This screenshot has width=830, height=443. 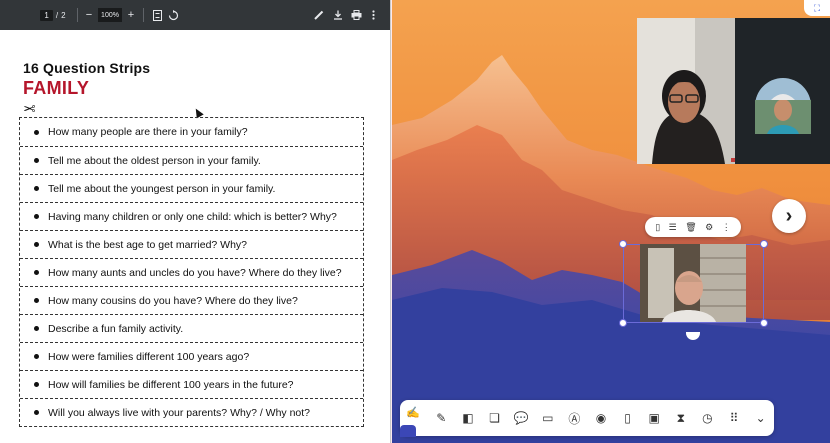 I want to click on scissors-icon: ✂, so click(x=29, y=109).